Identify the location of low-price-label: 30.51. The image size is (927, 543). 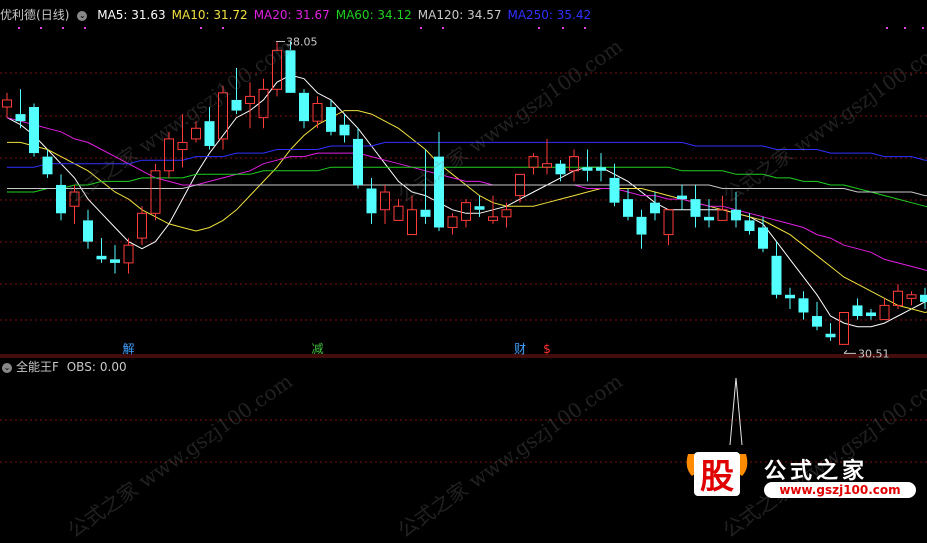
(874, 353).